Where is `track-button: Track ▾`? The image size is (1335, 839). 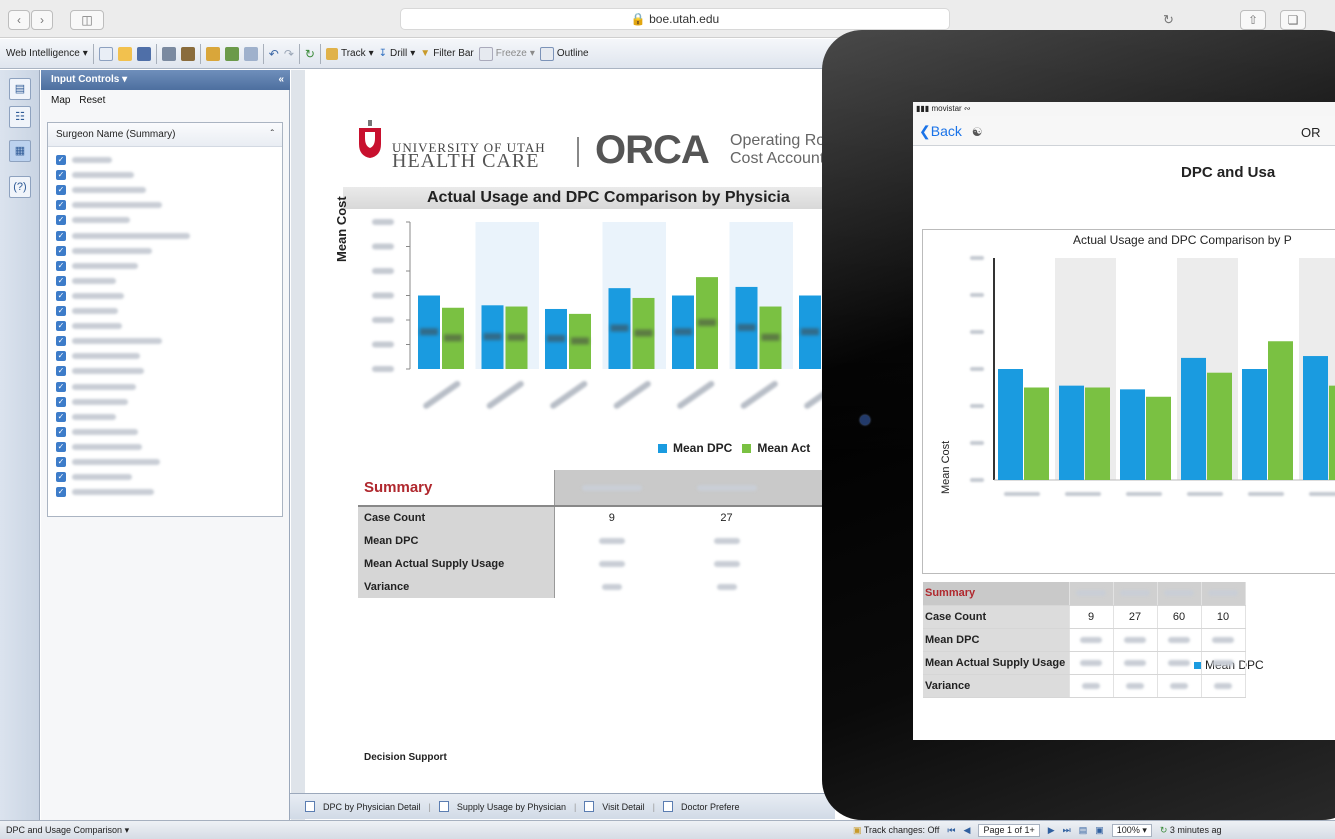 track-button: Track ▾ is located at coordinates (349, 53).